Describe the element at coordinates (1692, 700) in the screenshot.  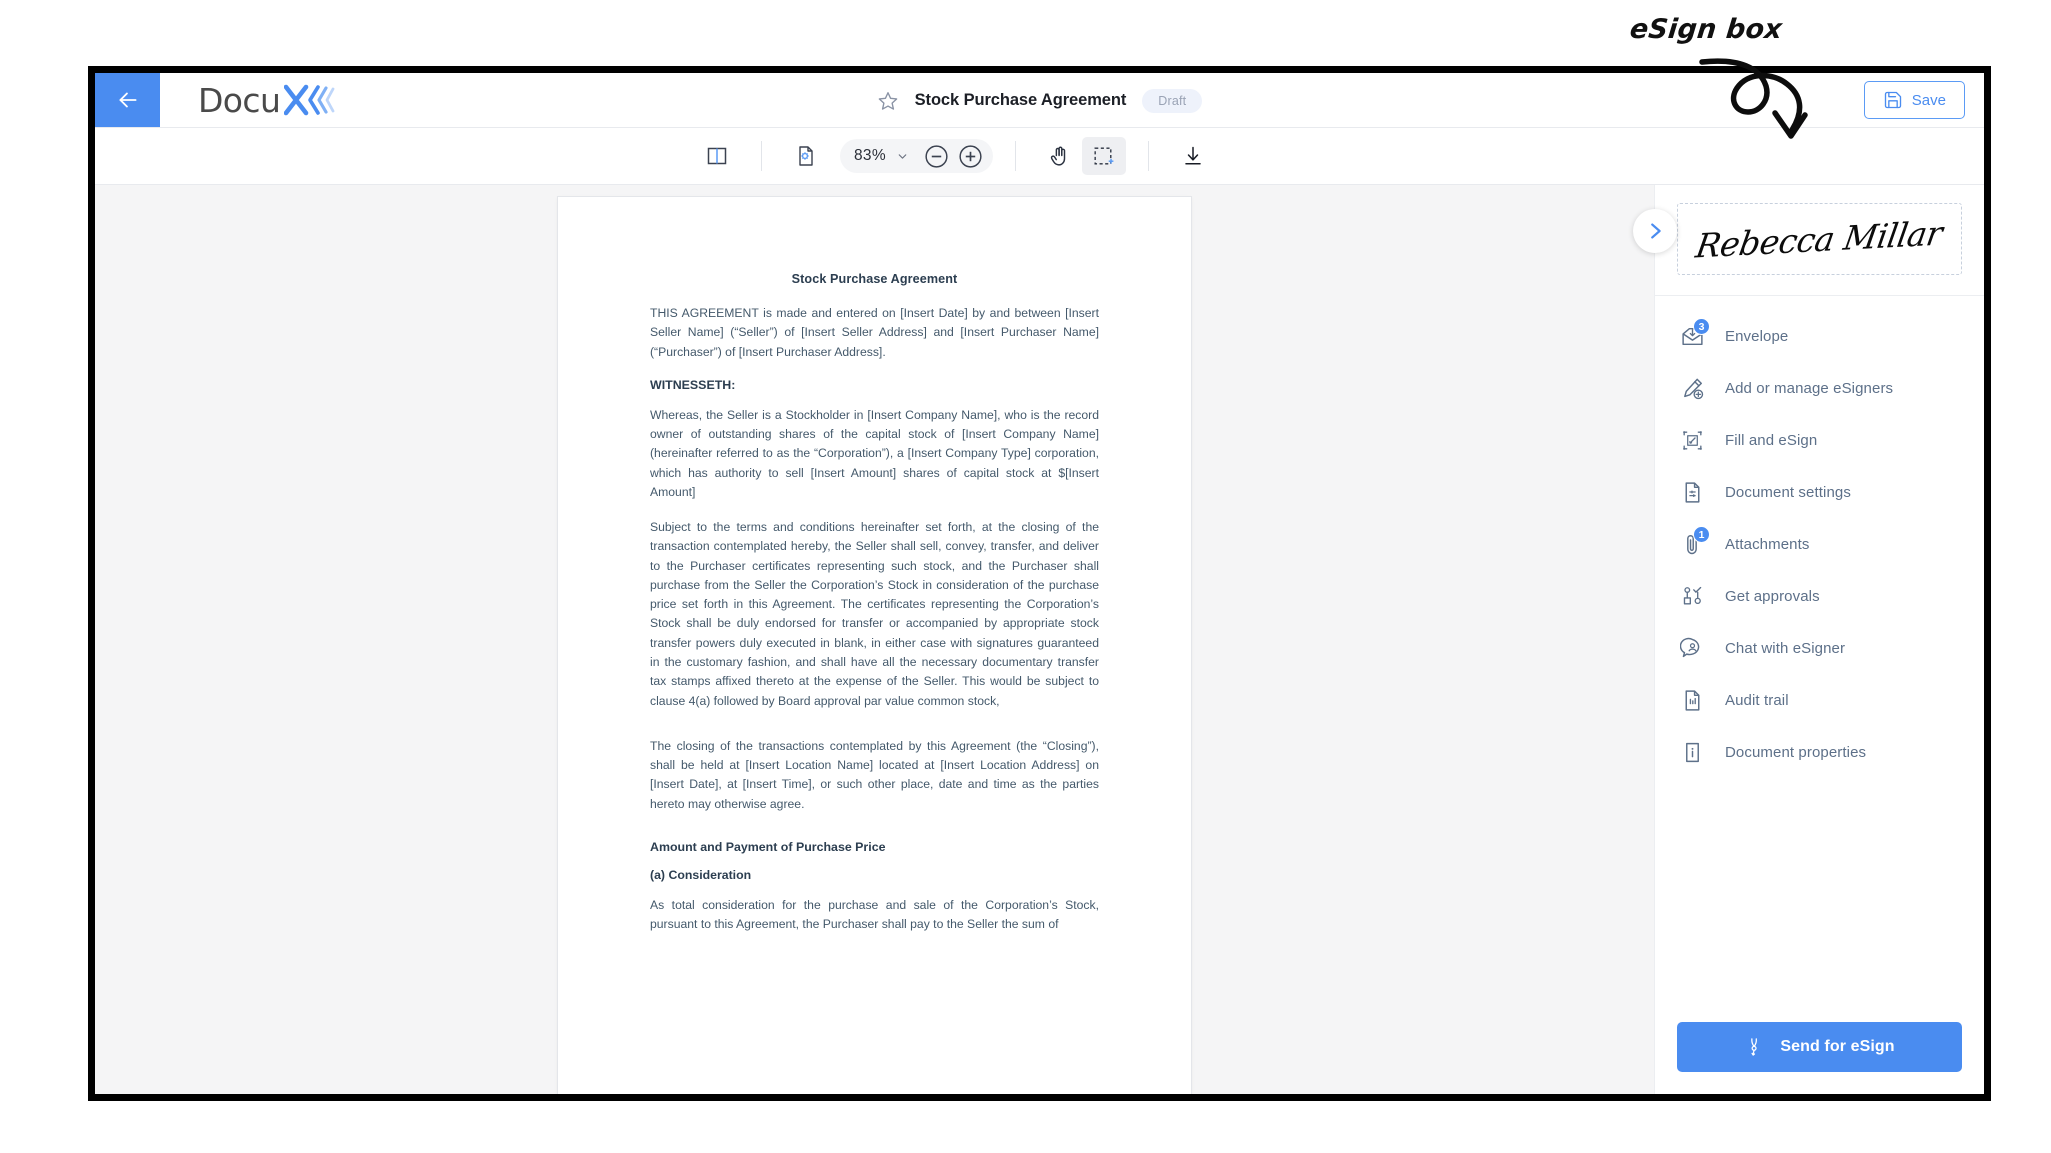
I see `audit-trail-icon` at that location.